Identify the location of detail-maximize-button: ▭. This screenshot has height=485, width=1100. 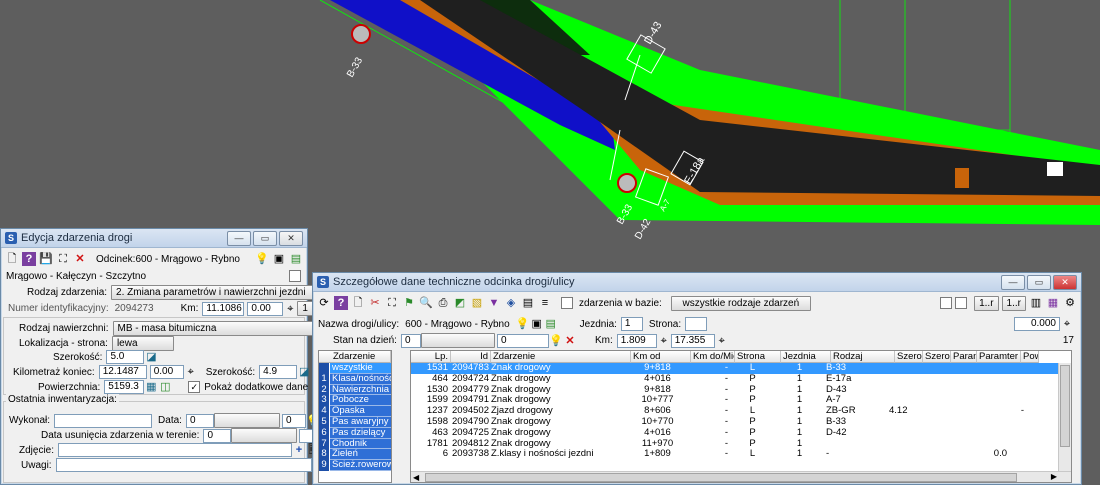
(1039, 282).